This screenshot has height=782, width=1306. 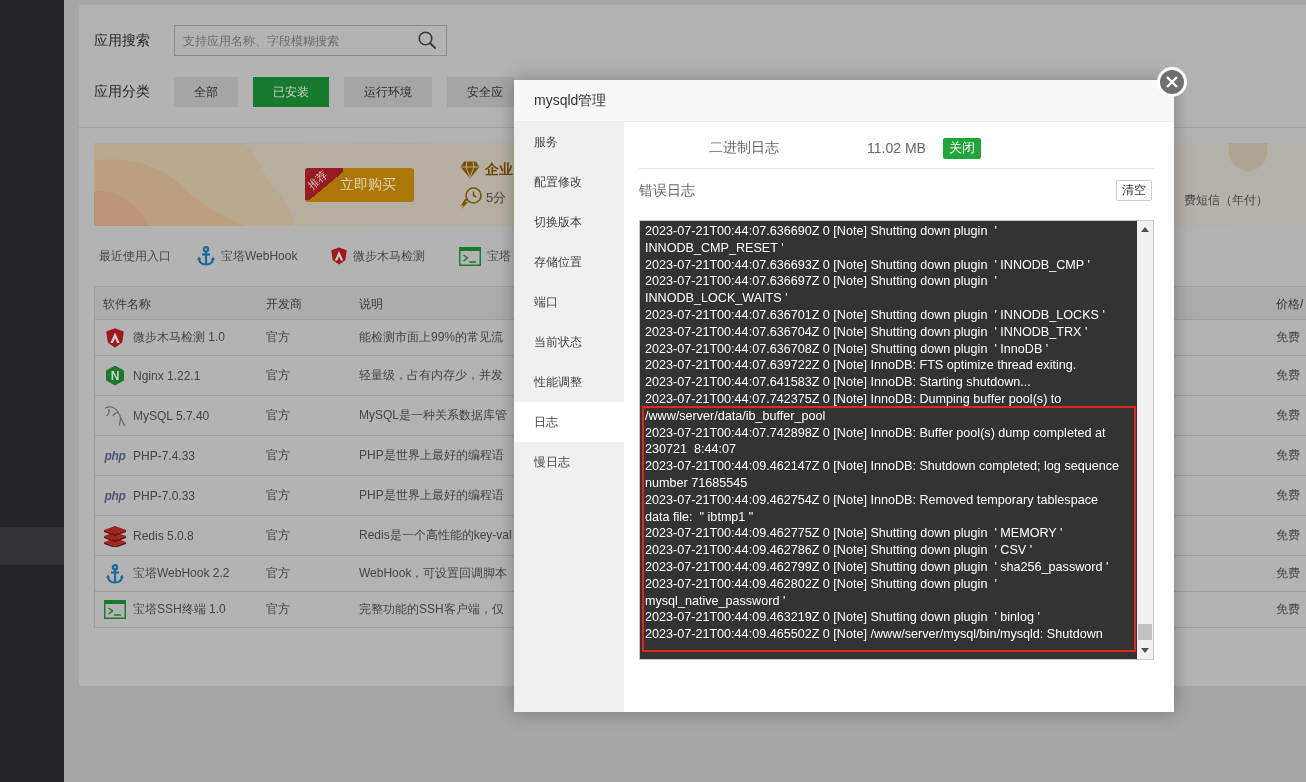 What do you see at coordinates (1145, 632) in the screenshot?
I see `scrollbar-thumb` at bounding box center [1145, 632].